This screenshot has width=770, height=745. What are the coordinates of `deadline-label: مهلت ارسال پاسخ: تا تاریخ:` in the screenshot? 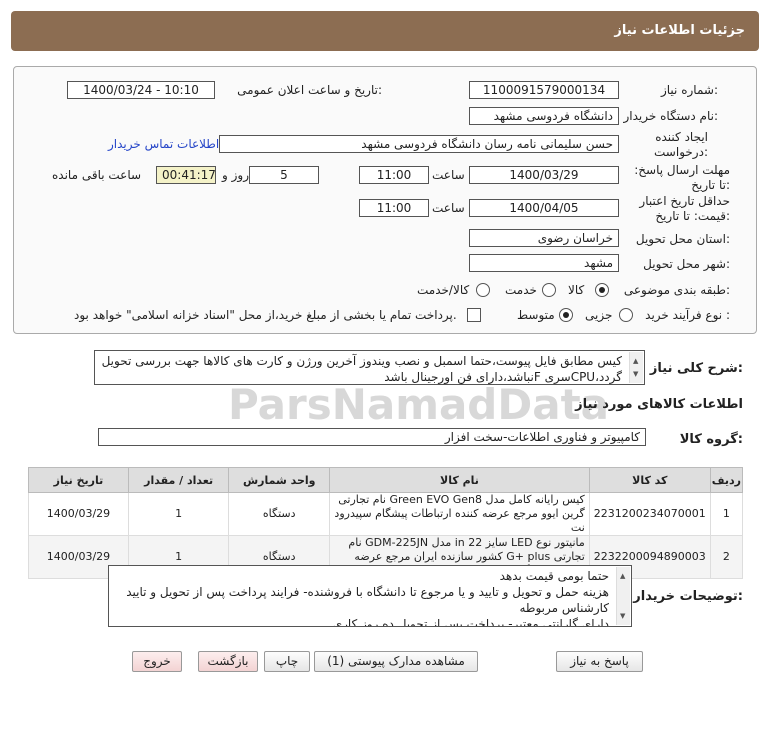 It's located at (682, 177).